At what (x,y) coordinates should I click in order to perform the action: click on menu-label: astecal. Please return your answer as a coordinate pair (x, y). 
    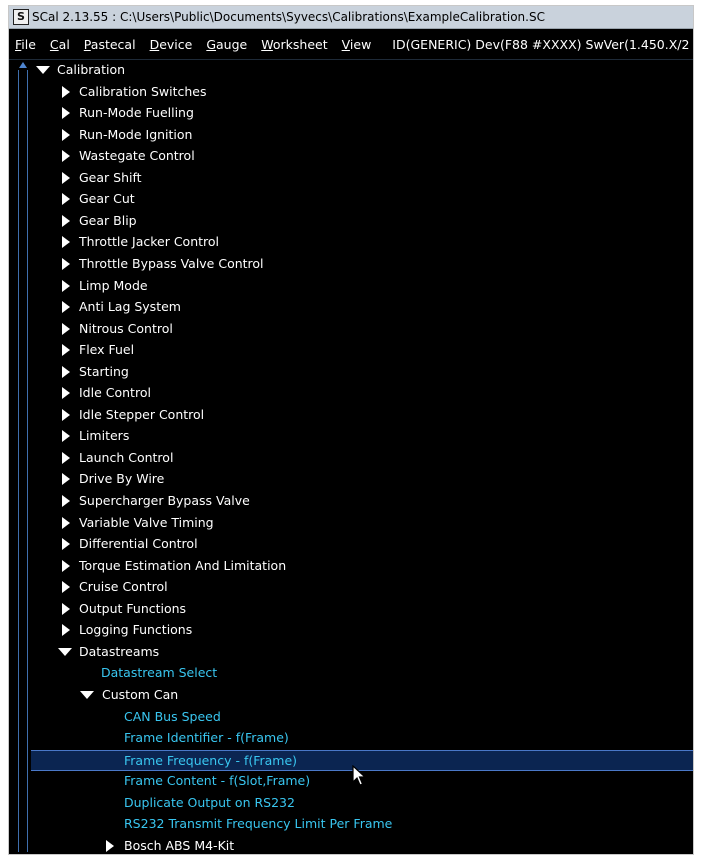
    Looking at the image, I should click on (113, 44).